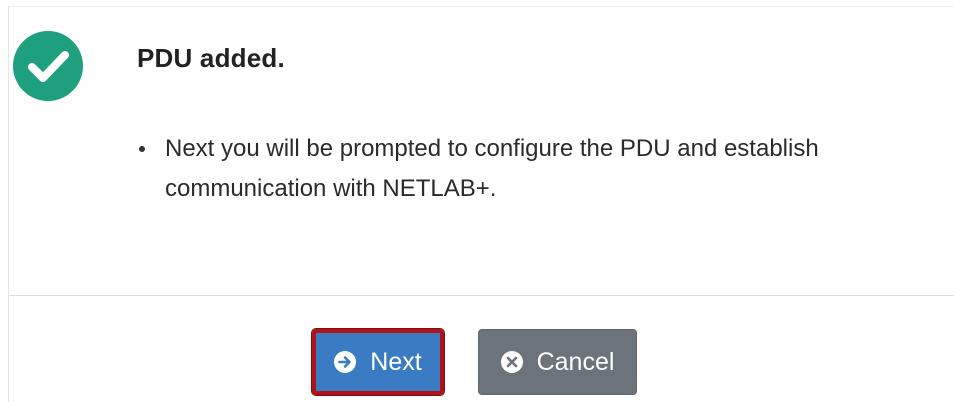 The image size is (954, 402). I want to click on x-circle-icon, so click(511, 362).